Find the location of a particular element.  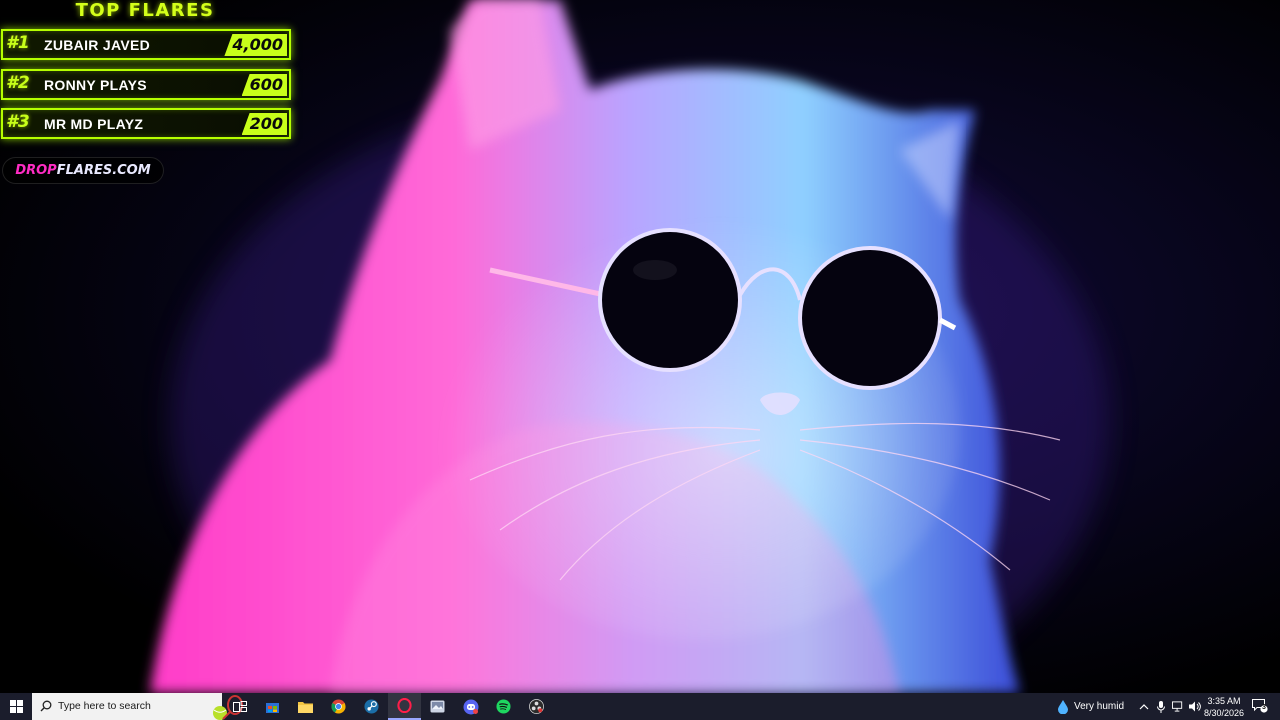

microsoft-store-icon is located at coordinates (272, 707).